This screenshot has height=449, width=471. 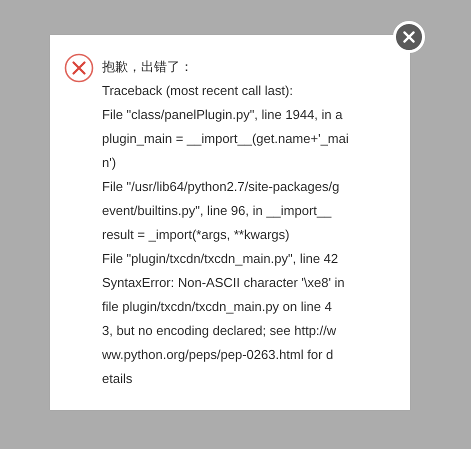 What do you see at coordinates (221, 259) in the screenshot?
I see `traceback-line: File "plugin/txcdn/txcdn_main.py", line 42` at bounding box center [221, 259].